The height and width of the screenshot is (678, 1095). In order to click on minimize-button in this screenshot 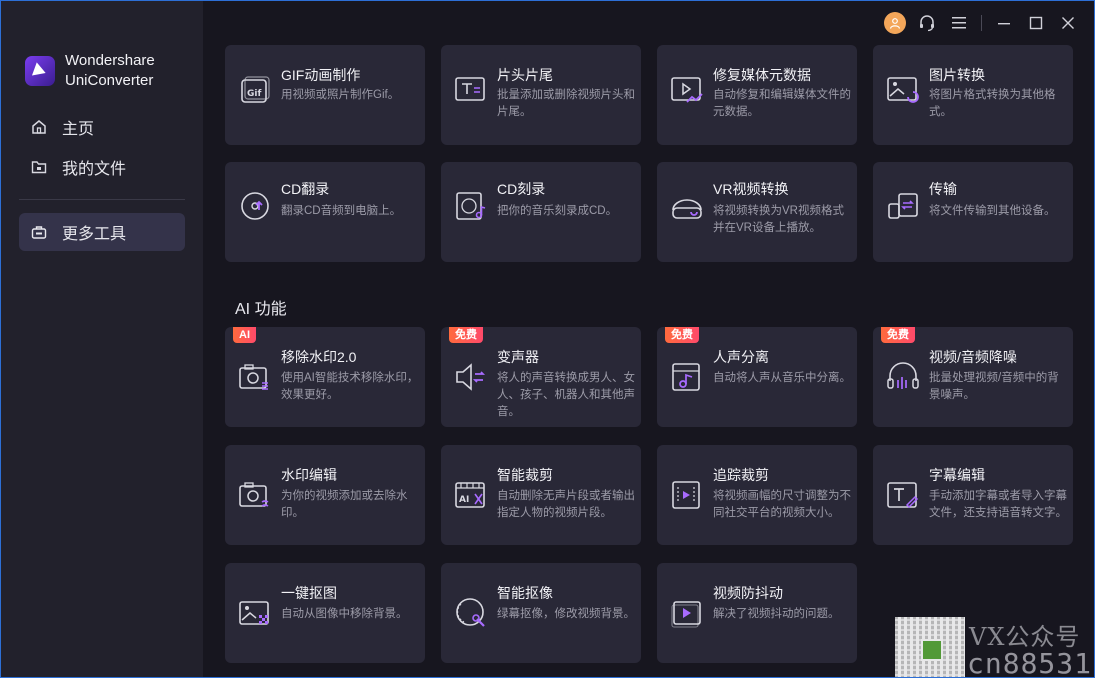, I will do `click(1004, 23)`.